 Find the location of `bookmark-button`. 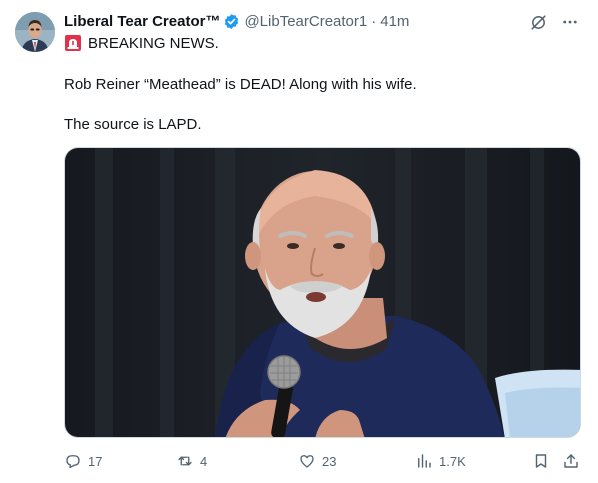

bookmark-button is located at coordinates (541, 461).